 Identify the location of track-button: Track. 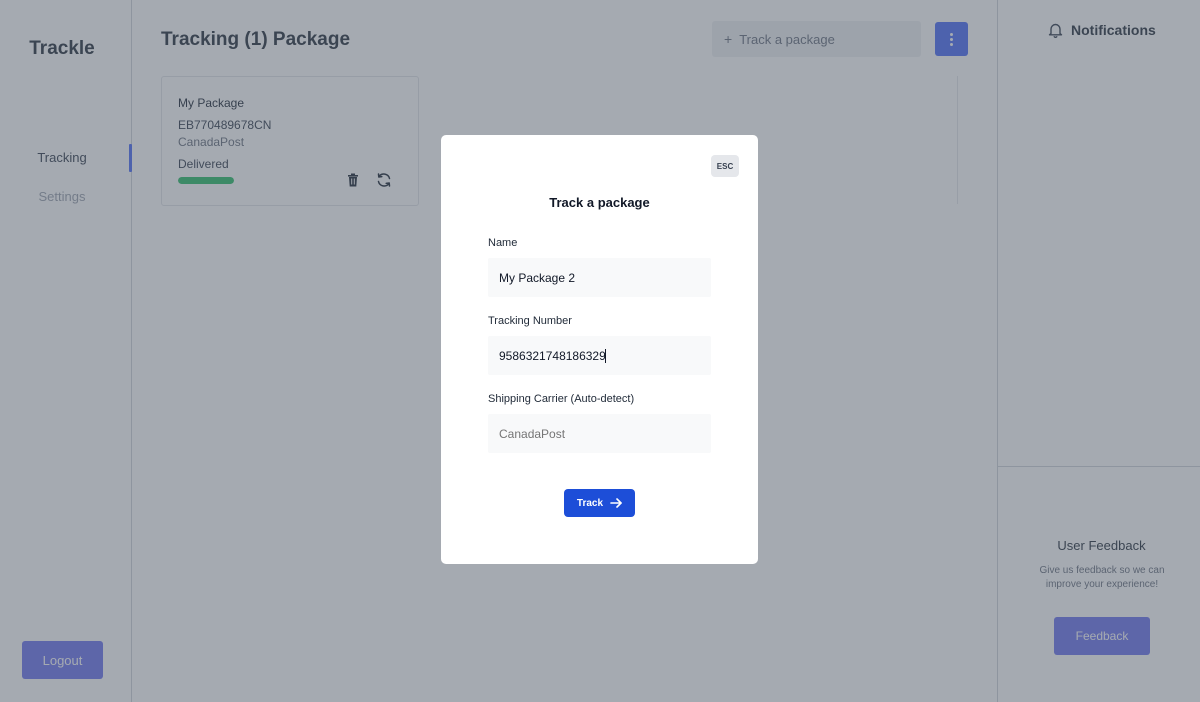
(599, 503).